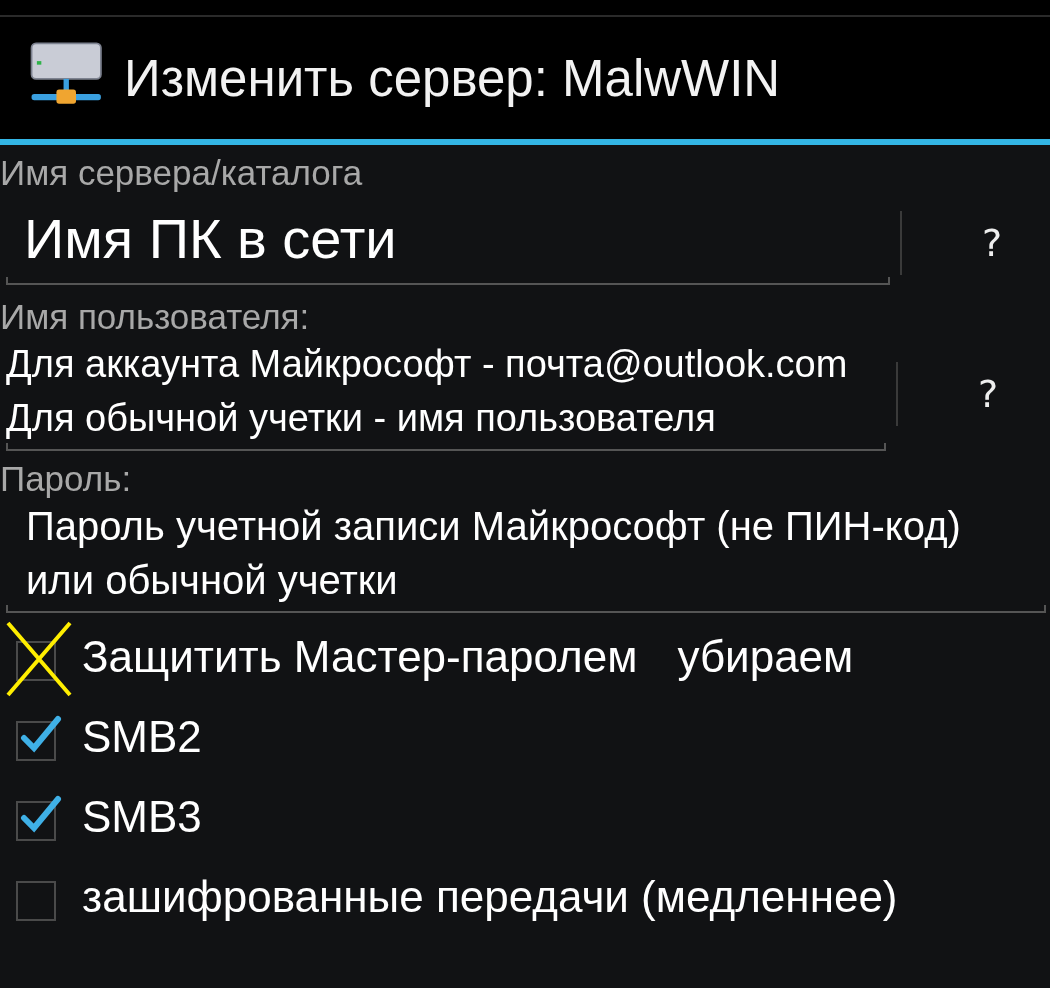  What do you see at coordinates (452, 78) in the screenshot?
I see `dialog-title: Изменить сервер: MalwWIN` at bounding box center [452, 78].